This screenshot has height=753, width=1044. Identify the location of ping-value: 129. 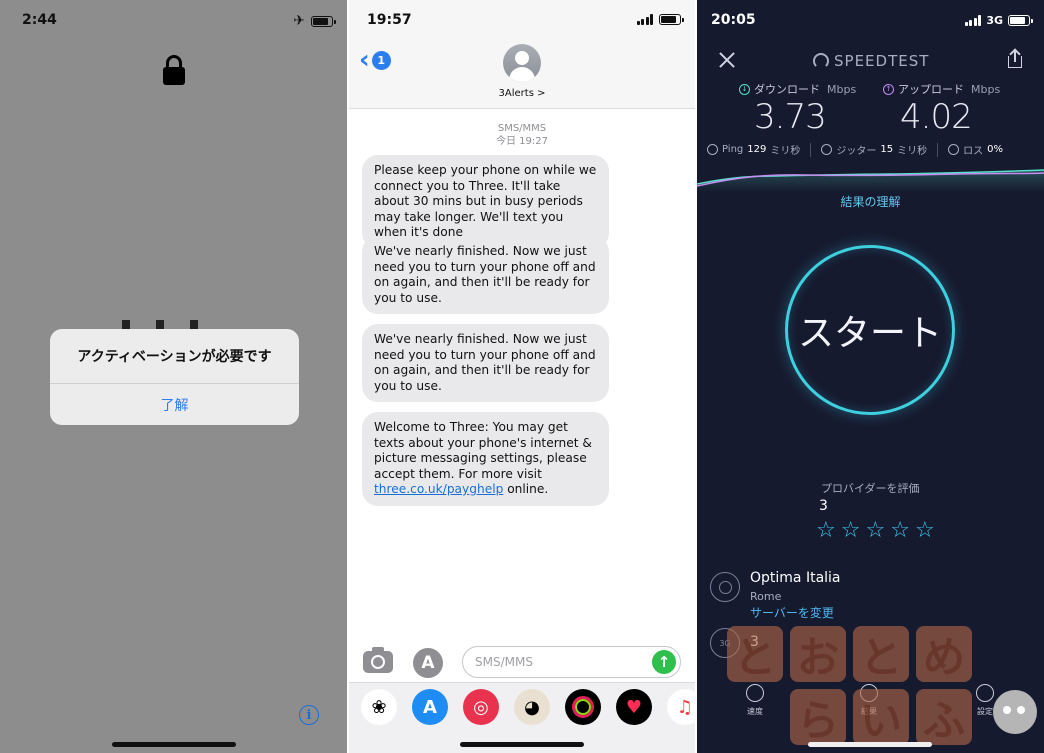
(757, 149).